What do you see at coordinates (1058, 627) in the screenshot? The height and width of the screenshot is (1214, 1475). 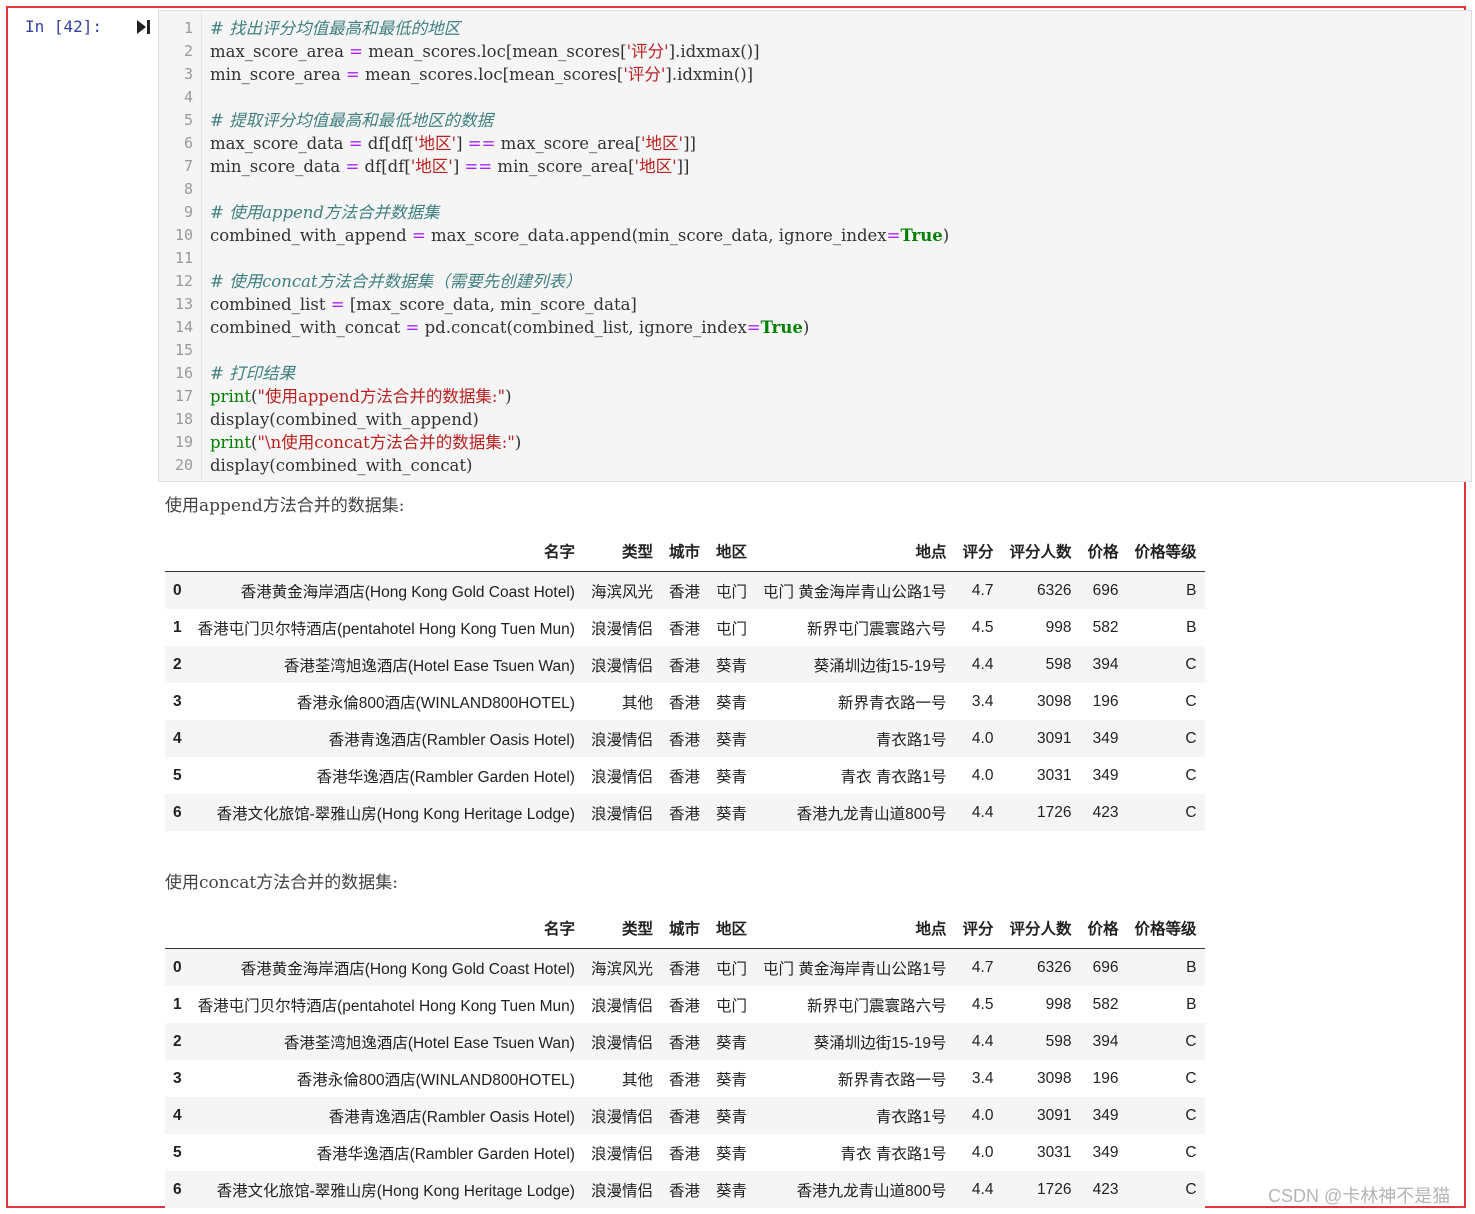 I see `table-cell: 998` at bounding box center [1058, 627].